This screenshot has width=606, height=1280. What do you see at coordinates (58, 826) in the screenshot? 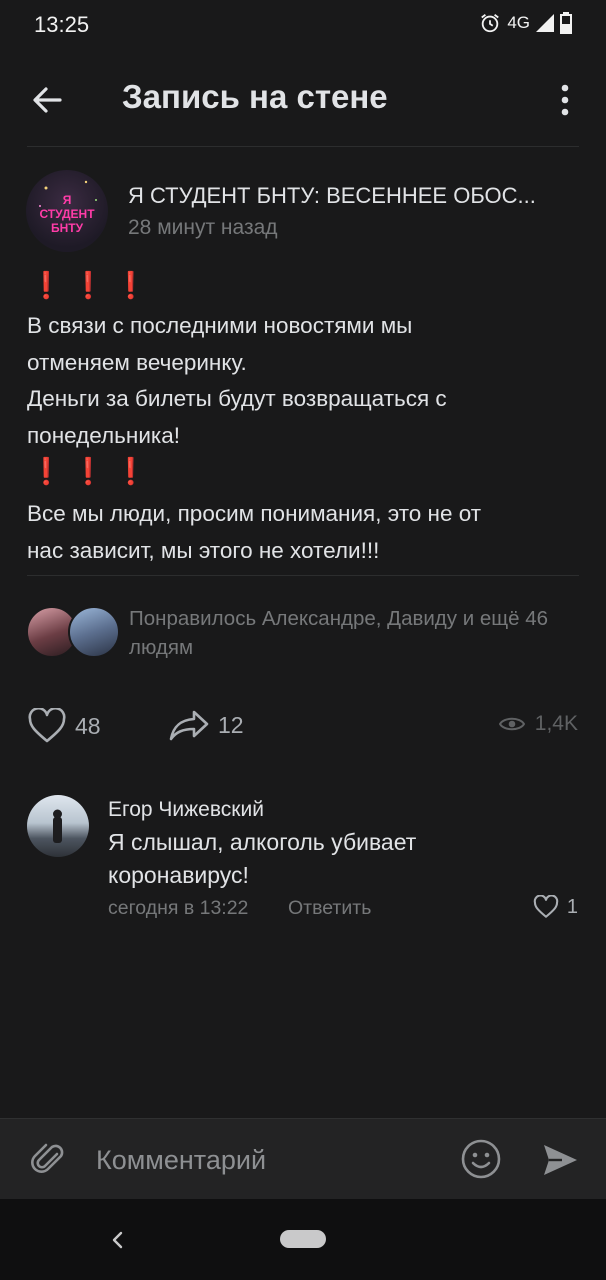
I see `comment-avatar` at bounding box center [58, 826].